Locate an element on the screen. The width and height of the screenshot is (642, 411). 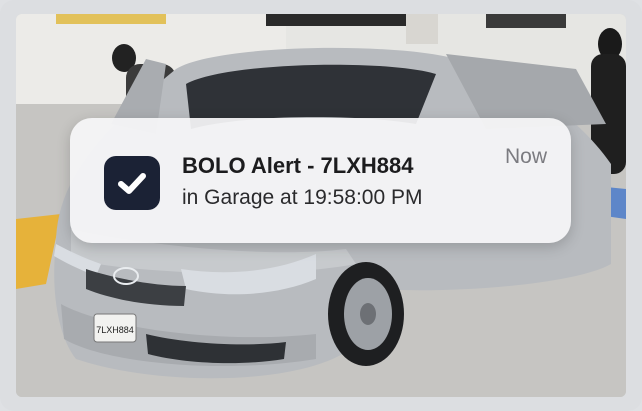
app-icon is located at coordinates (132, 183).